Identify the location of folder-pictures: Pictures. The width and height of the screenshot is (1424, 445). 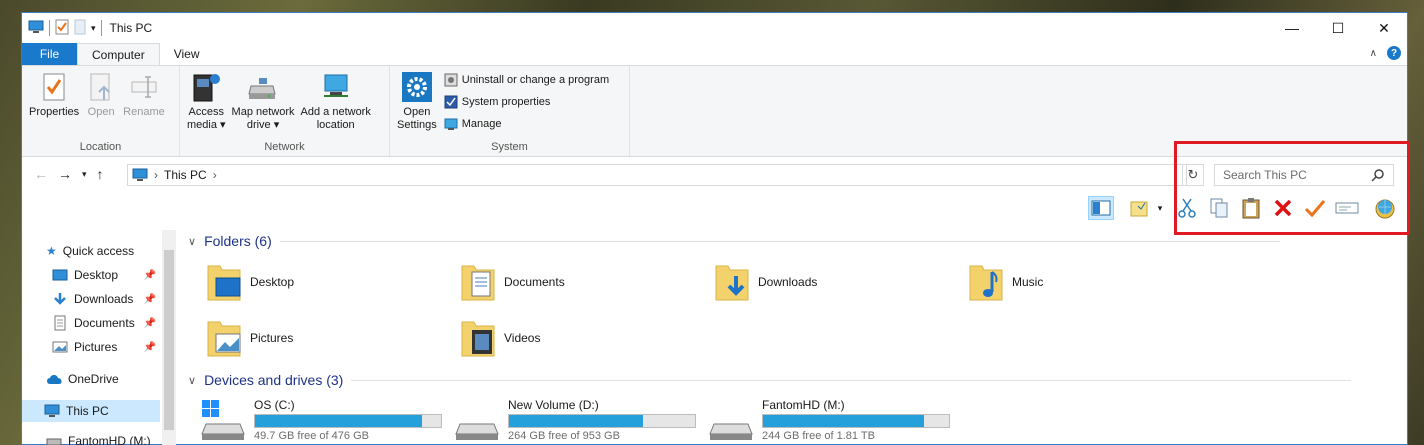
(249, 338).